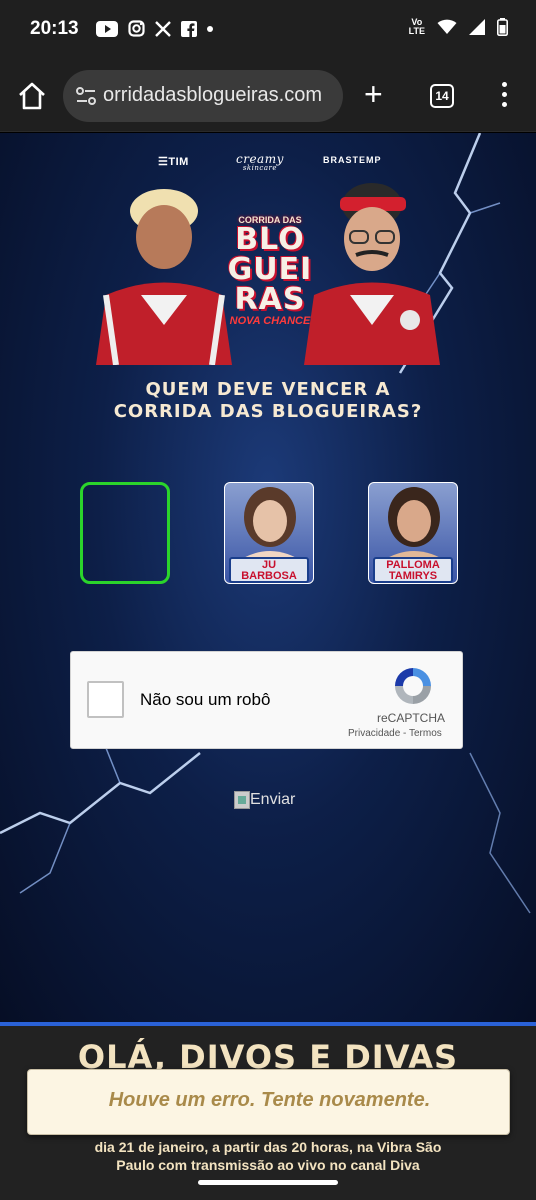 Image resolution: width=536 pixels, height=1200 pixels. Describe the element at coordinates (210, 28) in the screenshot. I see `dot-icon` at that location.